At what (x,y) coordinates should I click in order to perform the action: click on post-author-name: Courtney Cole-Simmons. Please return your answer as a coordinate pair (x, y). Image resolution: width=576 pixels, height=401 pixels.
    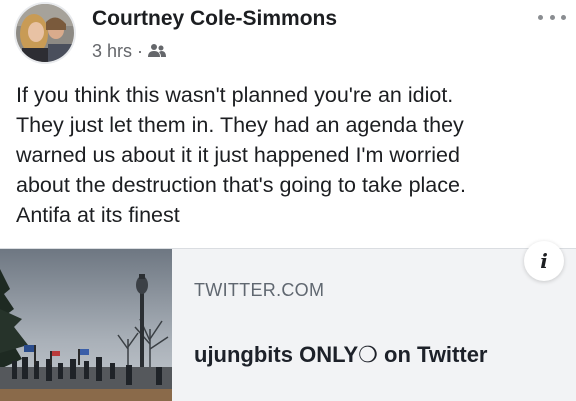
    Looking at the image, I should click on (214, 19).